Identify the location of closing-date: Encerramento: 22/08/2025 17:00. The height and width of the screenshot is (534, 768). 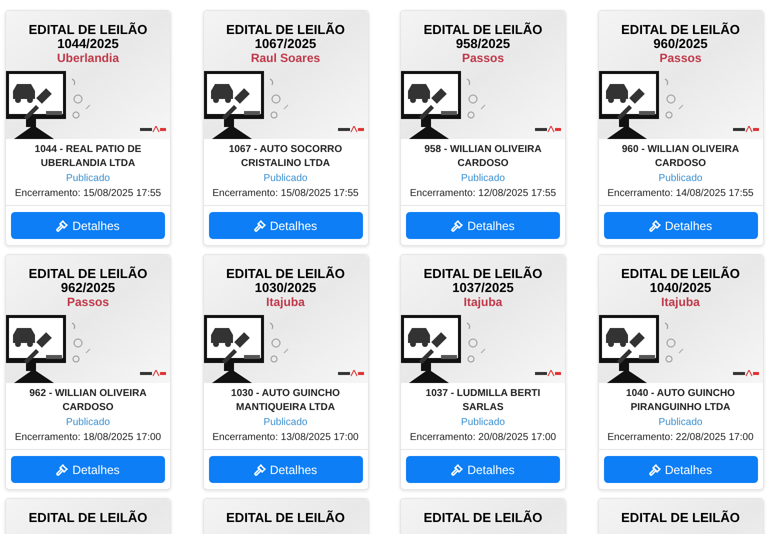
(680, 438).